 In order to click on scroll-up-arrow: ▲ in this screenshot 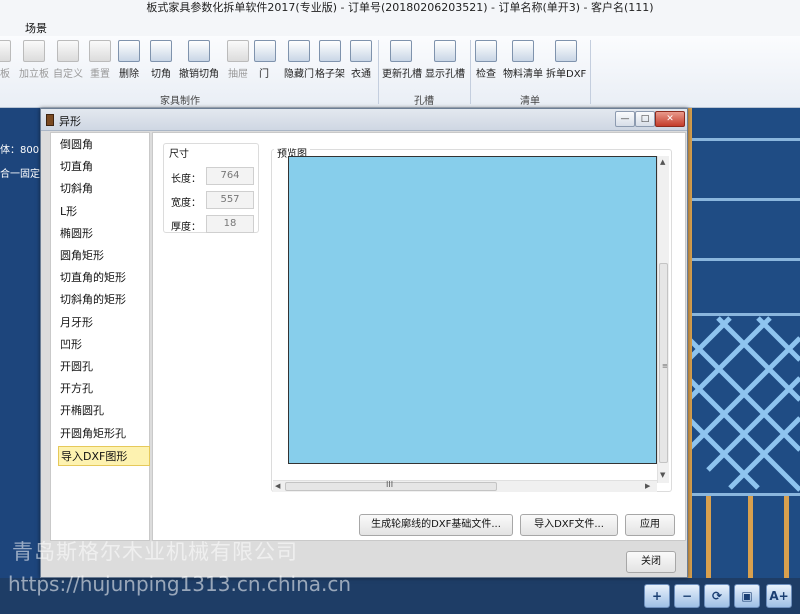, I will do `click(662, 162)`.